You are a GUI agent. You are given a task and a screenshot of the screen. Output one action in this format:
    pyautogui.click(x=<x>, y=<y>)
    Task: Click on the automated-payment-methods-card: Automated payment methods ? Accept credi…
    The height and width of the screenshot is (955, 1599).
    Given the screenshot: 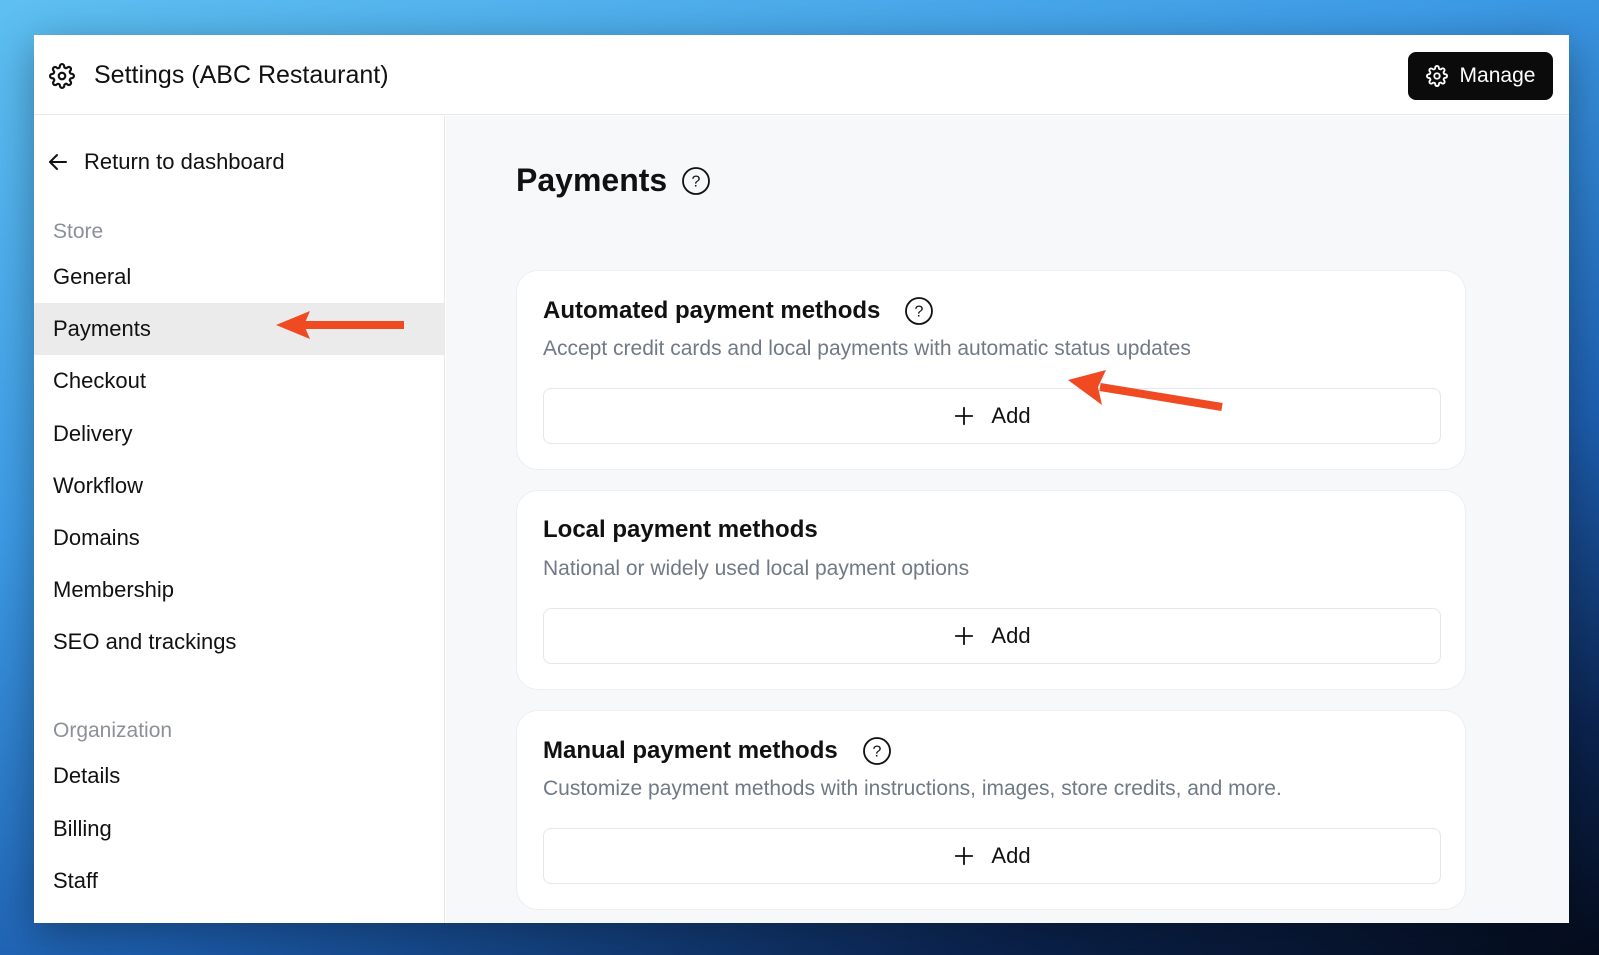 What is the action you would take?
    pyautogui.click(x=991, y=370)
    